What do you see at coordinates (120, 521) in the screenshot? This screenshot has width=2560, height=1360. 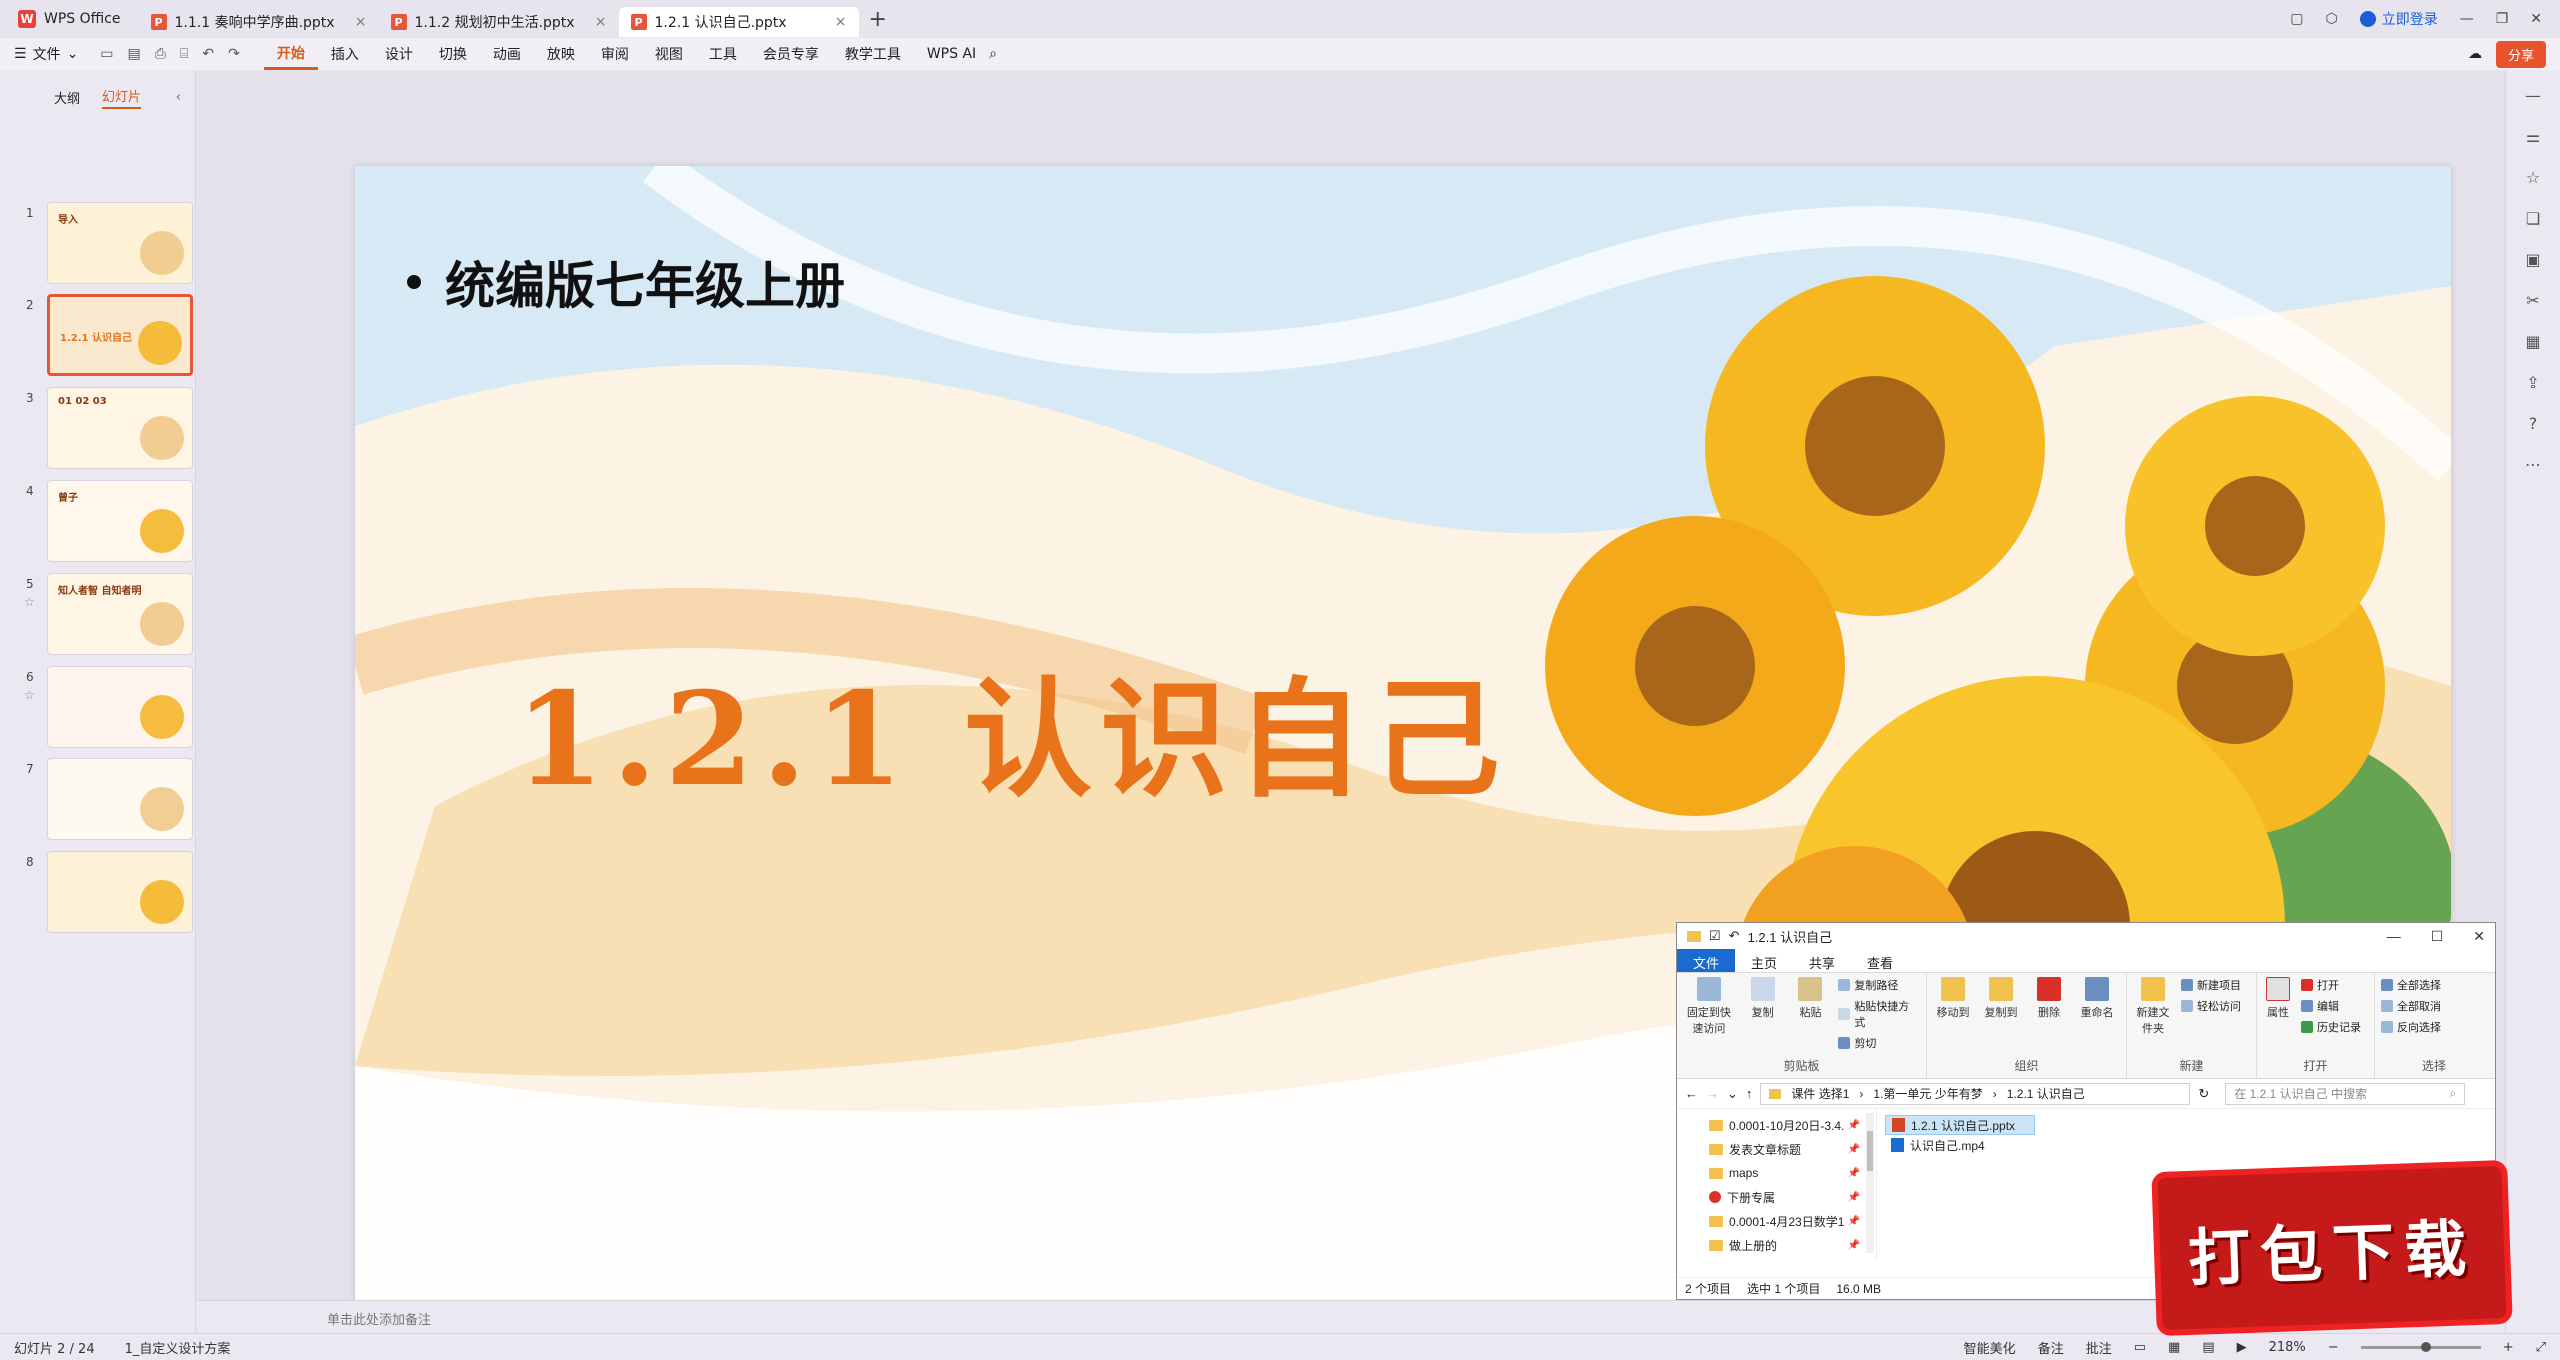 I see `thumbnail-image: 曾子` at bounding box center [120, 521].